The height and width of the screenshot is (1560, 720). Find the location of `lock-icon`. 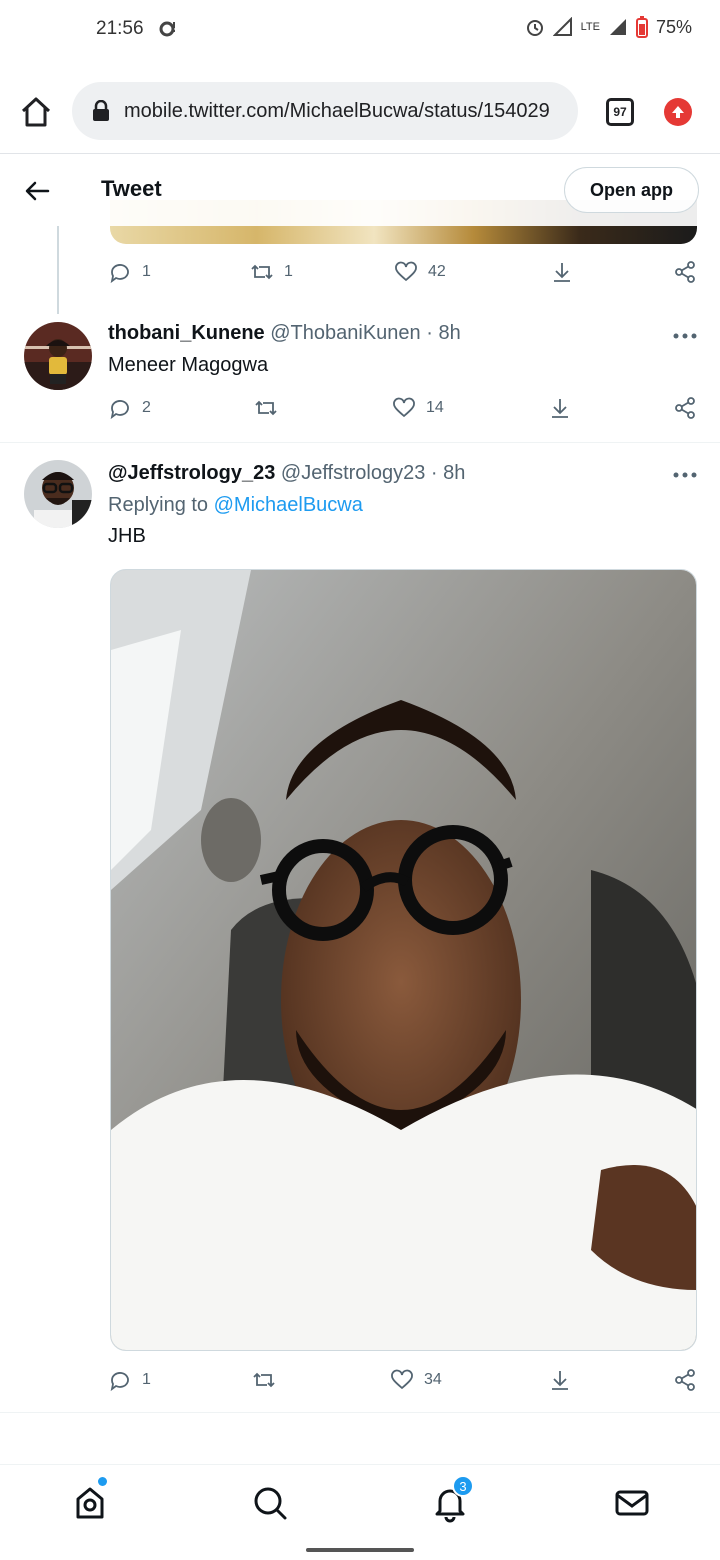

lock-icon is located at coordinates (101, 110).